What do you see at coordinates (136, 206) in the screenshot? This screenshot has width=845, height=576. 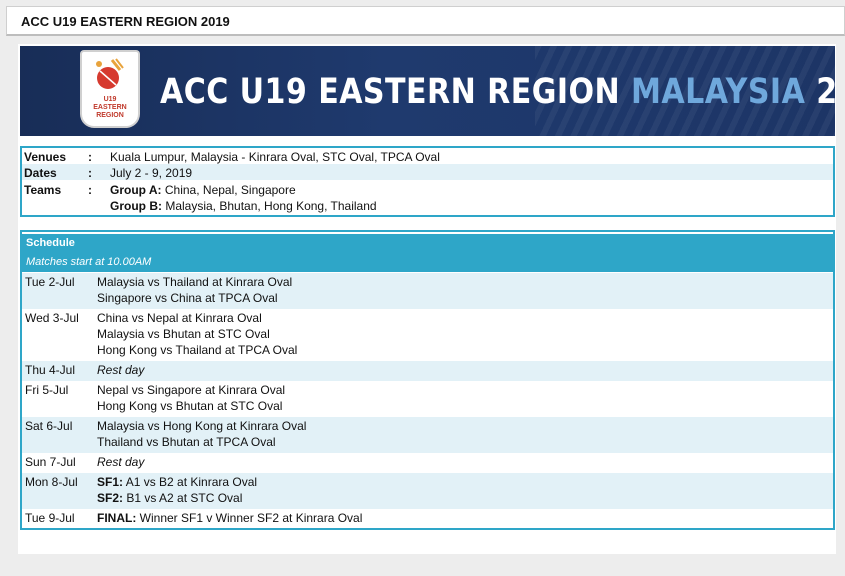 I see `group-b-label: Group B:` at bounding box center [136, 206].